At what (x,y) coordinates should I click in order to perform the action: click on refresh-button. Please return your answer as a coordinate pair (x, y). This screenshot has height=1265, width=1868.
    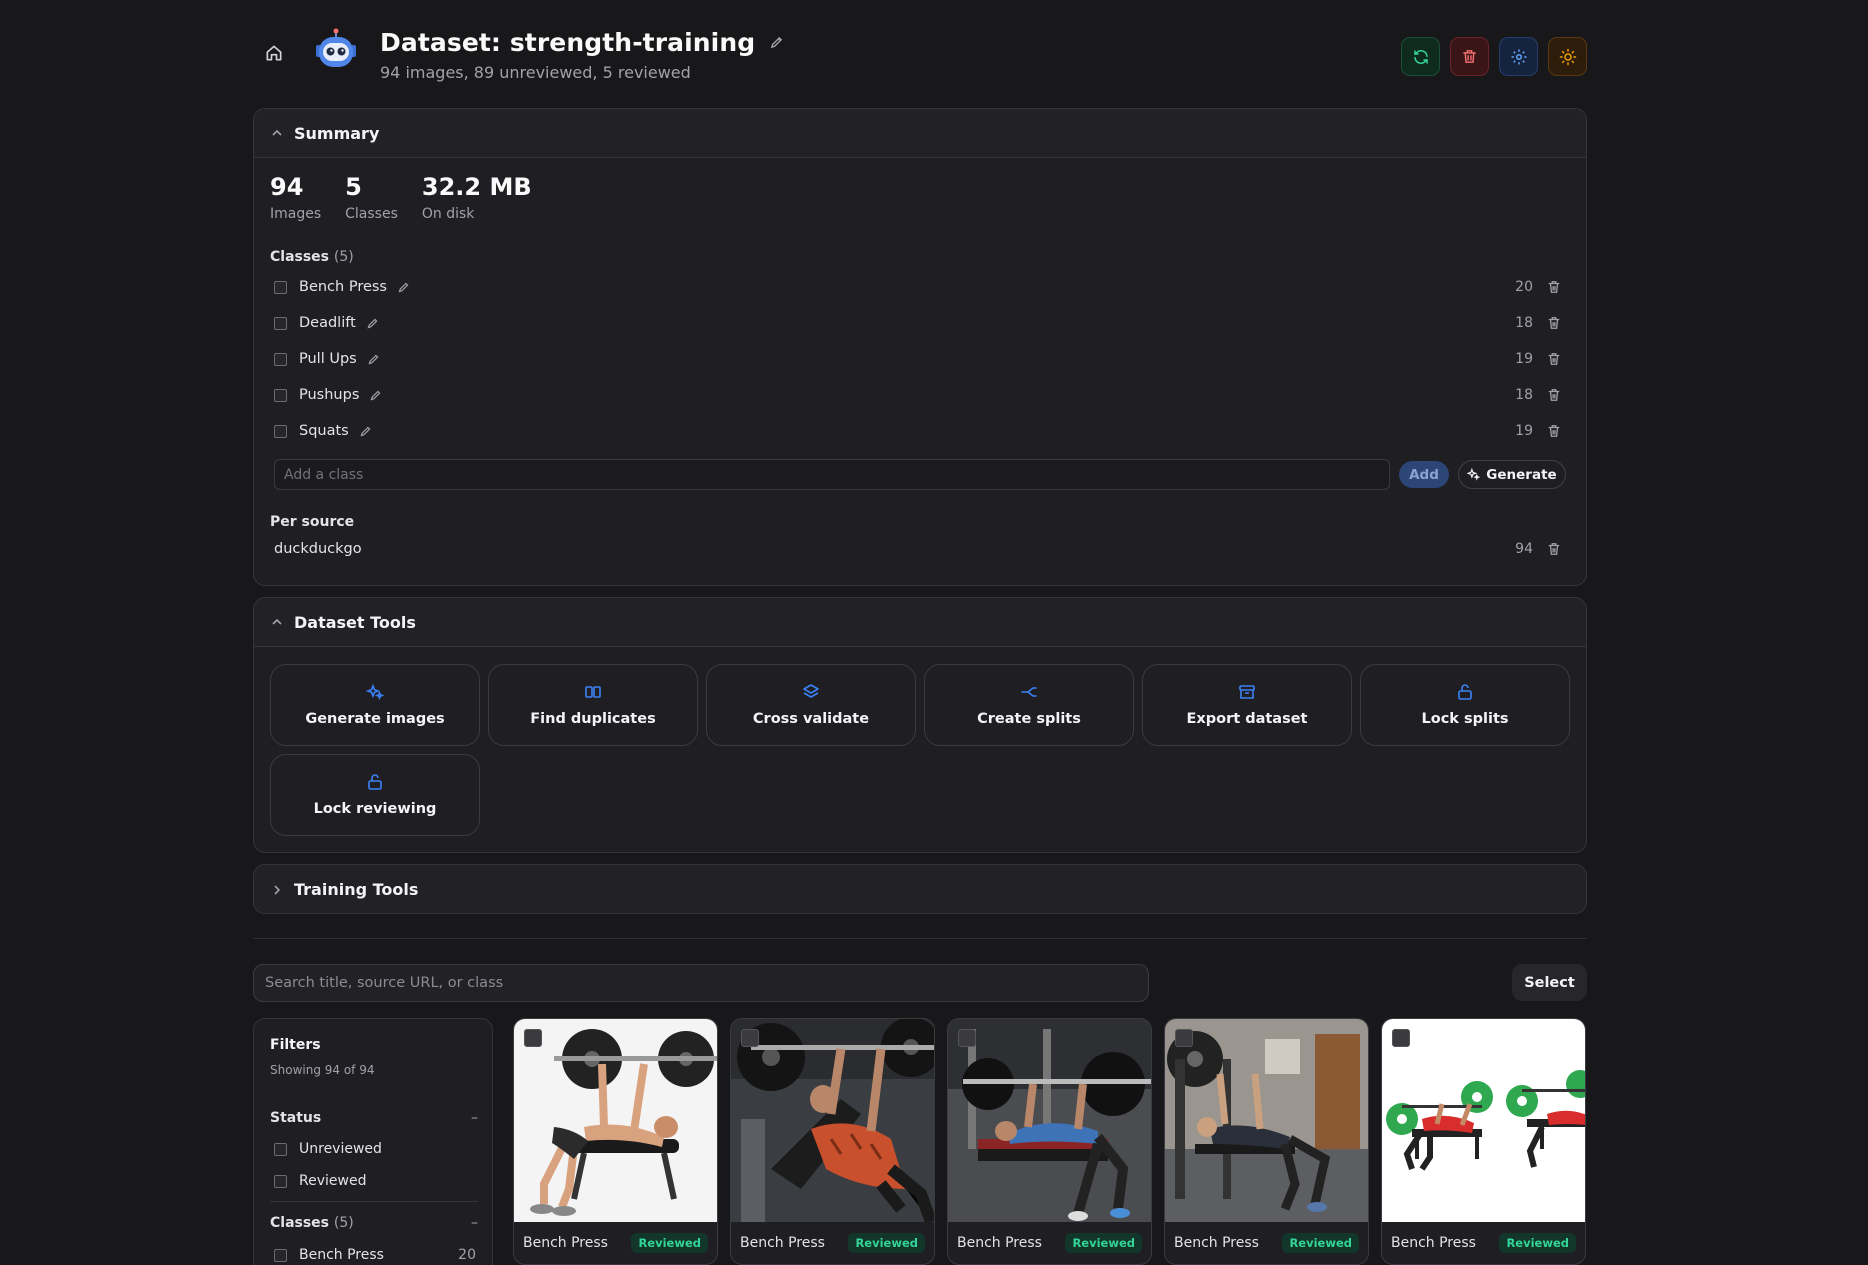
    Looking at the image, I should click on (1420, 56).